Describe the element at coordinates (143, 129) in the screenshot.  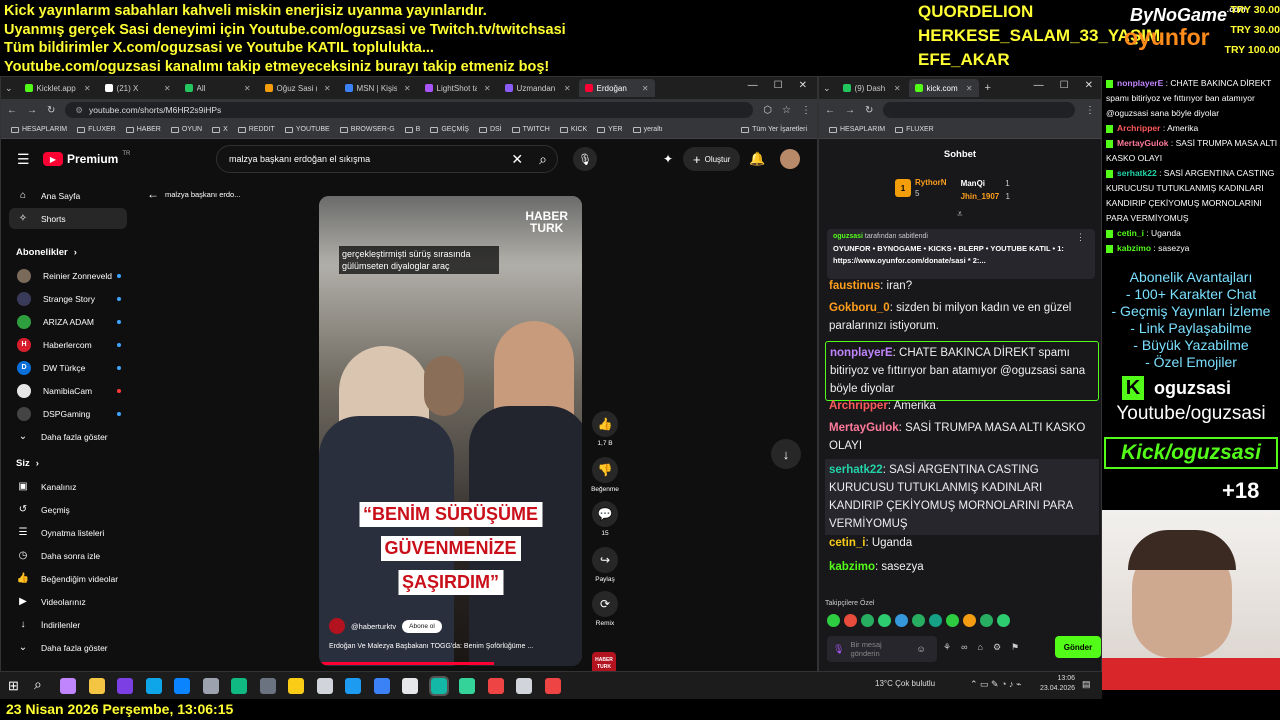
I see `bookmark-item: HABER` at that location.